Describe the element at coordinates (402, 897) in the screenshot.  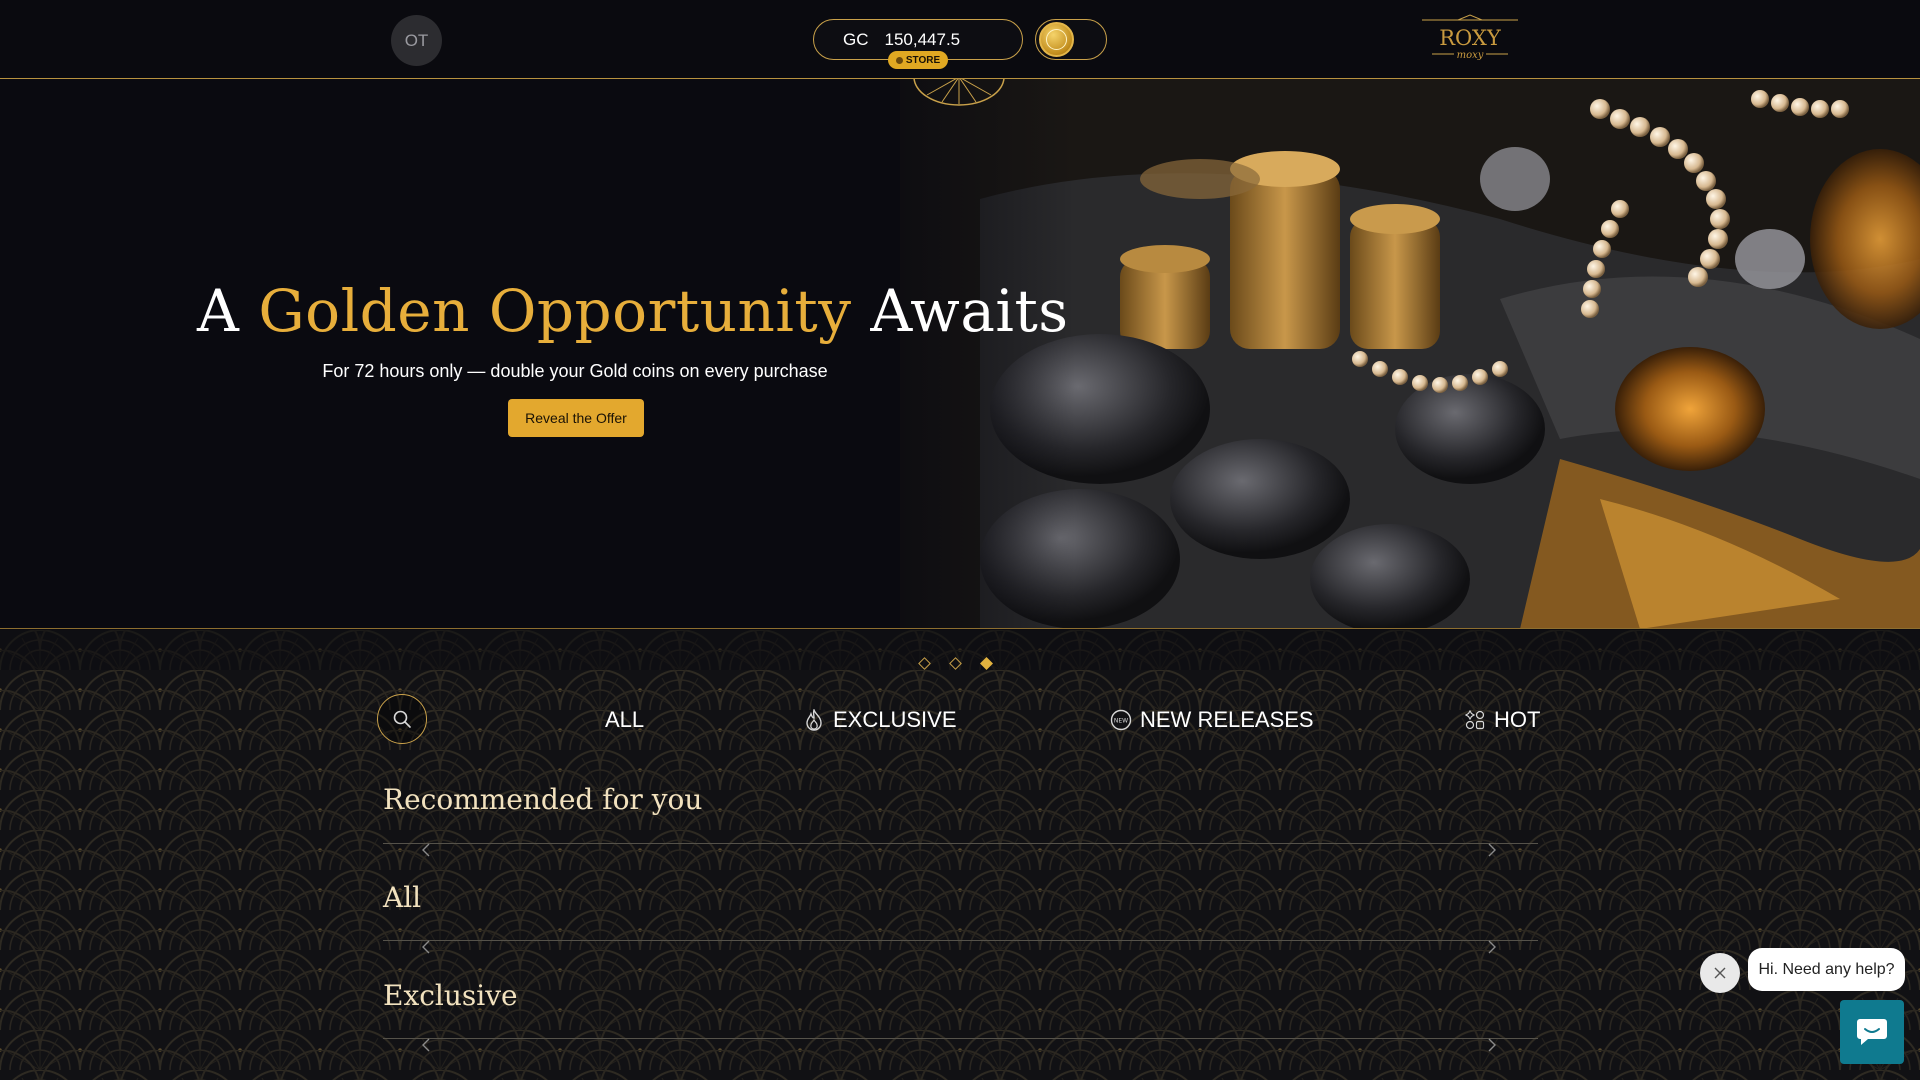
I see `section-title: All` at that location.